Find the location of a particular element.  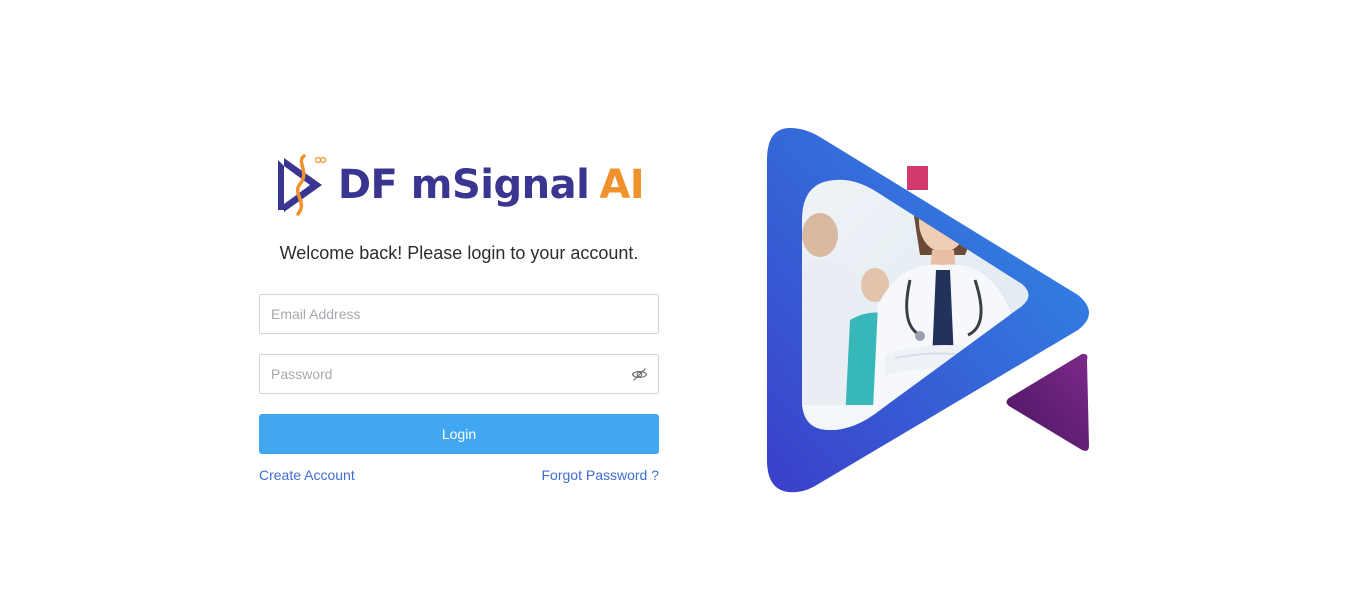

accent-purple-shape is located at coordinates (1047, 402).